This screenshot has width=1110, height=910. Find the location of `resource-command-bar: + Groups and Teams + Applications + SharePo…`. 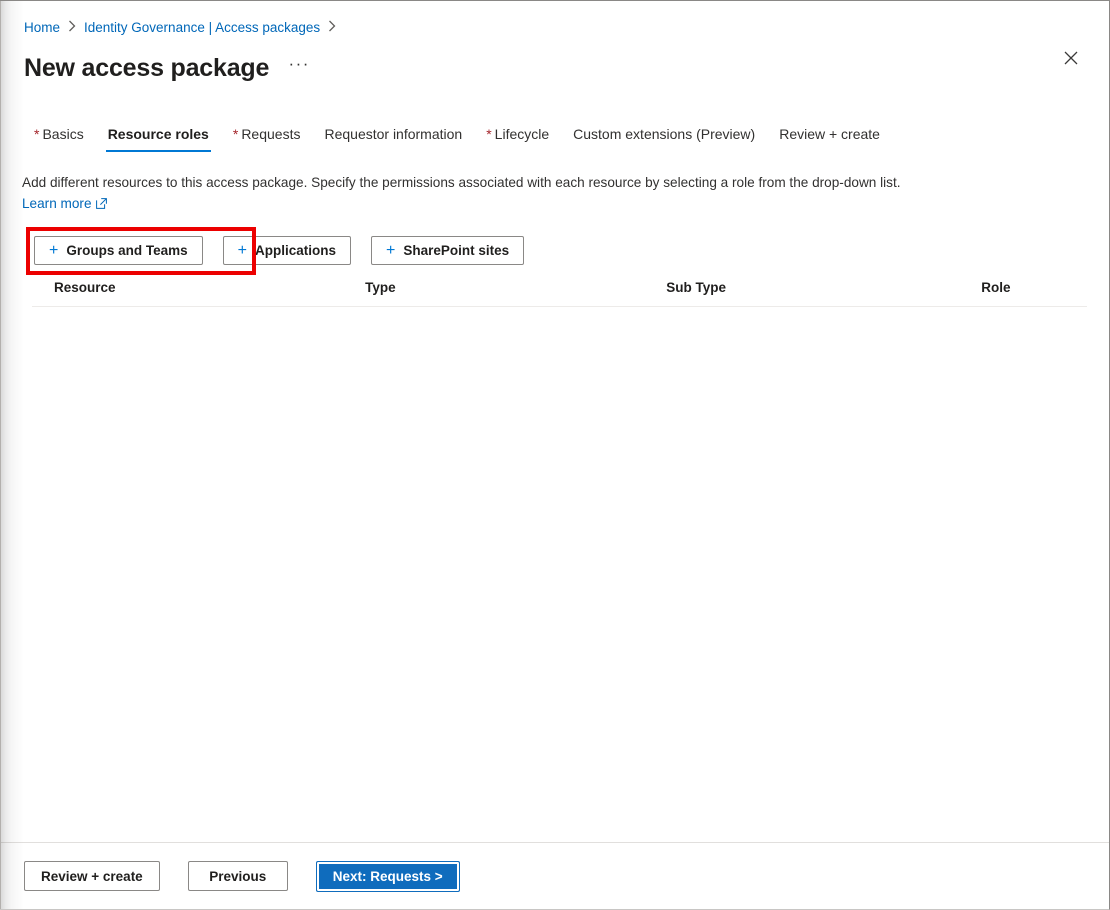

resource-command-bar: + Groups and Teams + Applications + SharePo… is located at coordinates (554, 251).